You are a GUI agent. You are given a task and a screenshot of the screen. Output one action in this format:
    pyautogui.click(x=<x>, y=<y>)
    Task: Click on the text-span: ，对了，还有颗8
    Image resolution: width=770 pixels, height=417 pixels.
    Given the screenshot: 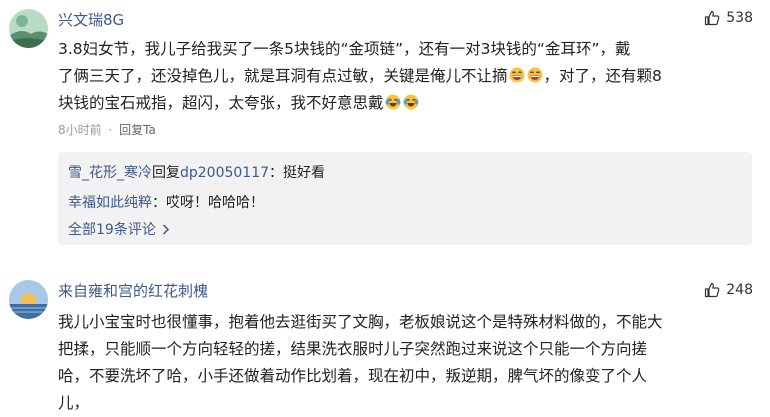 What is the action you would take?
    pyautogui.click(x=602, y=76)
    